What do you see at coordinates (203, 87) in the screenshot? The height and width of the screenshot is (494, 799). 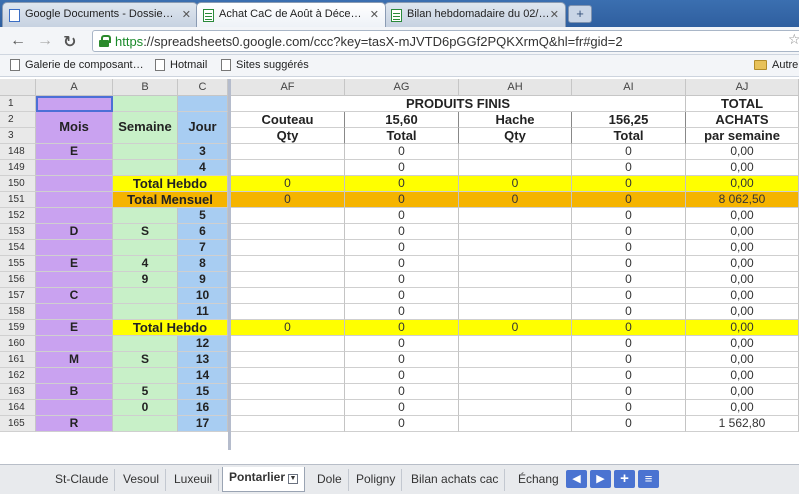 I see `column-header-c: C` at bounding box center [203, 87].